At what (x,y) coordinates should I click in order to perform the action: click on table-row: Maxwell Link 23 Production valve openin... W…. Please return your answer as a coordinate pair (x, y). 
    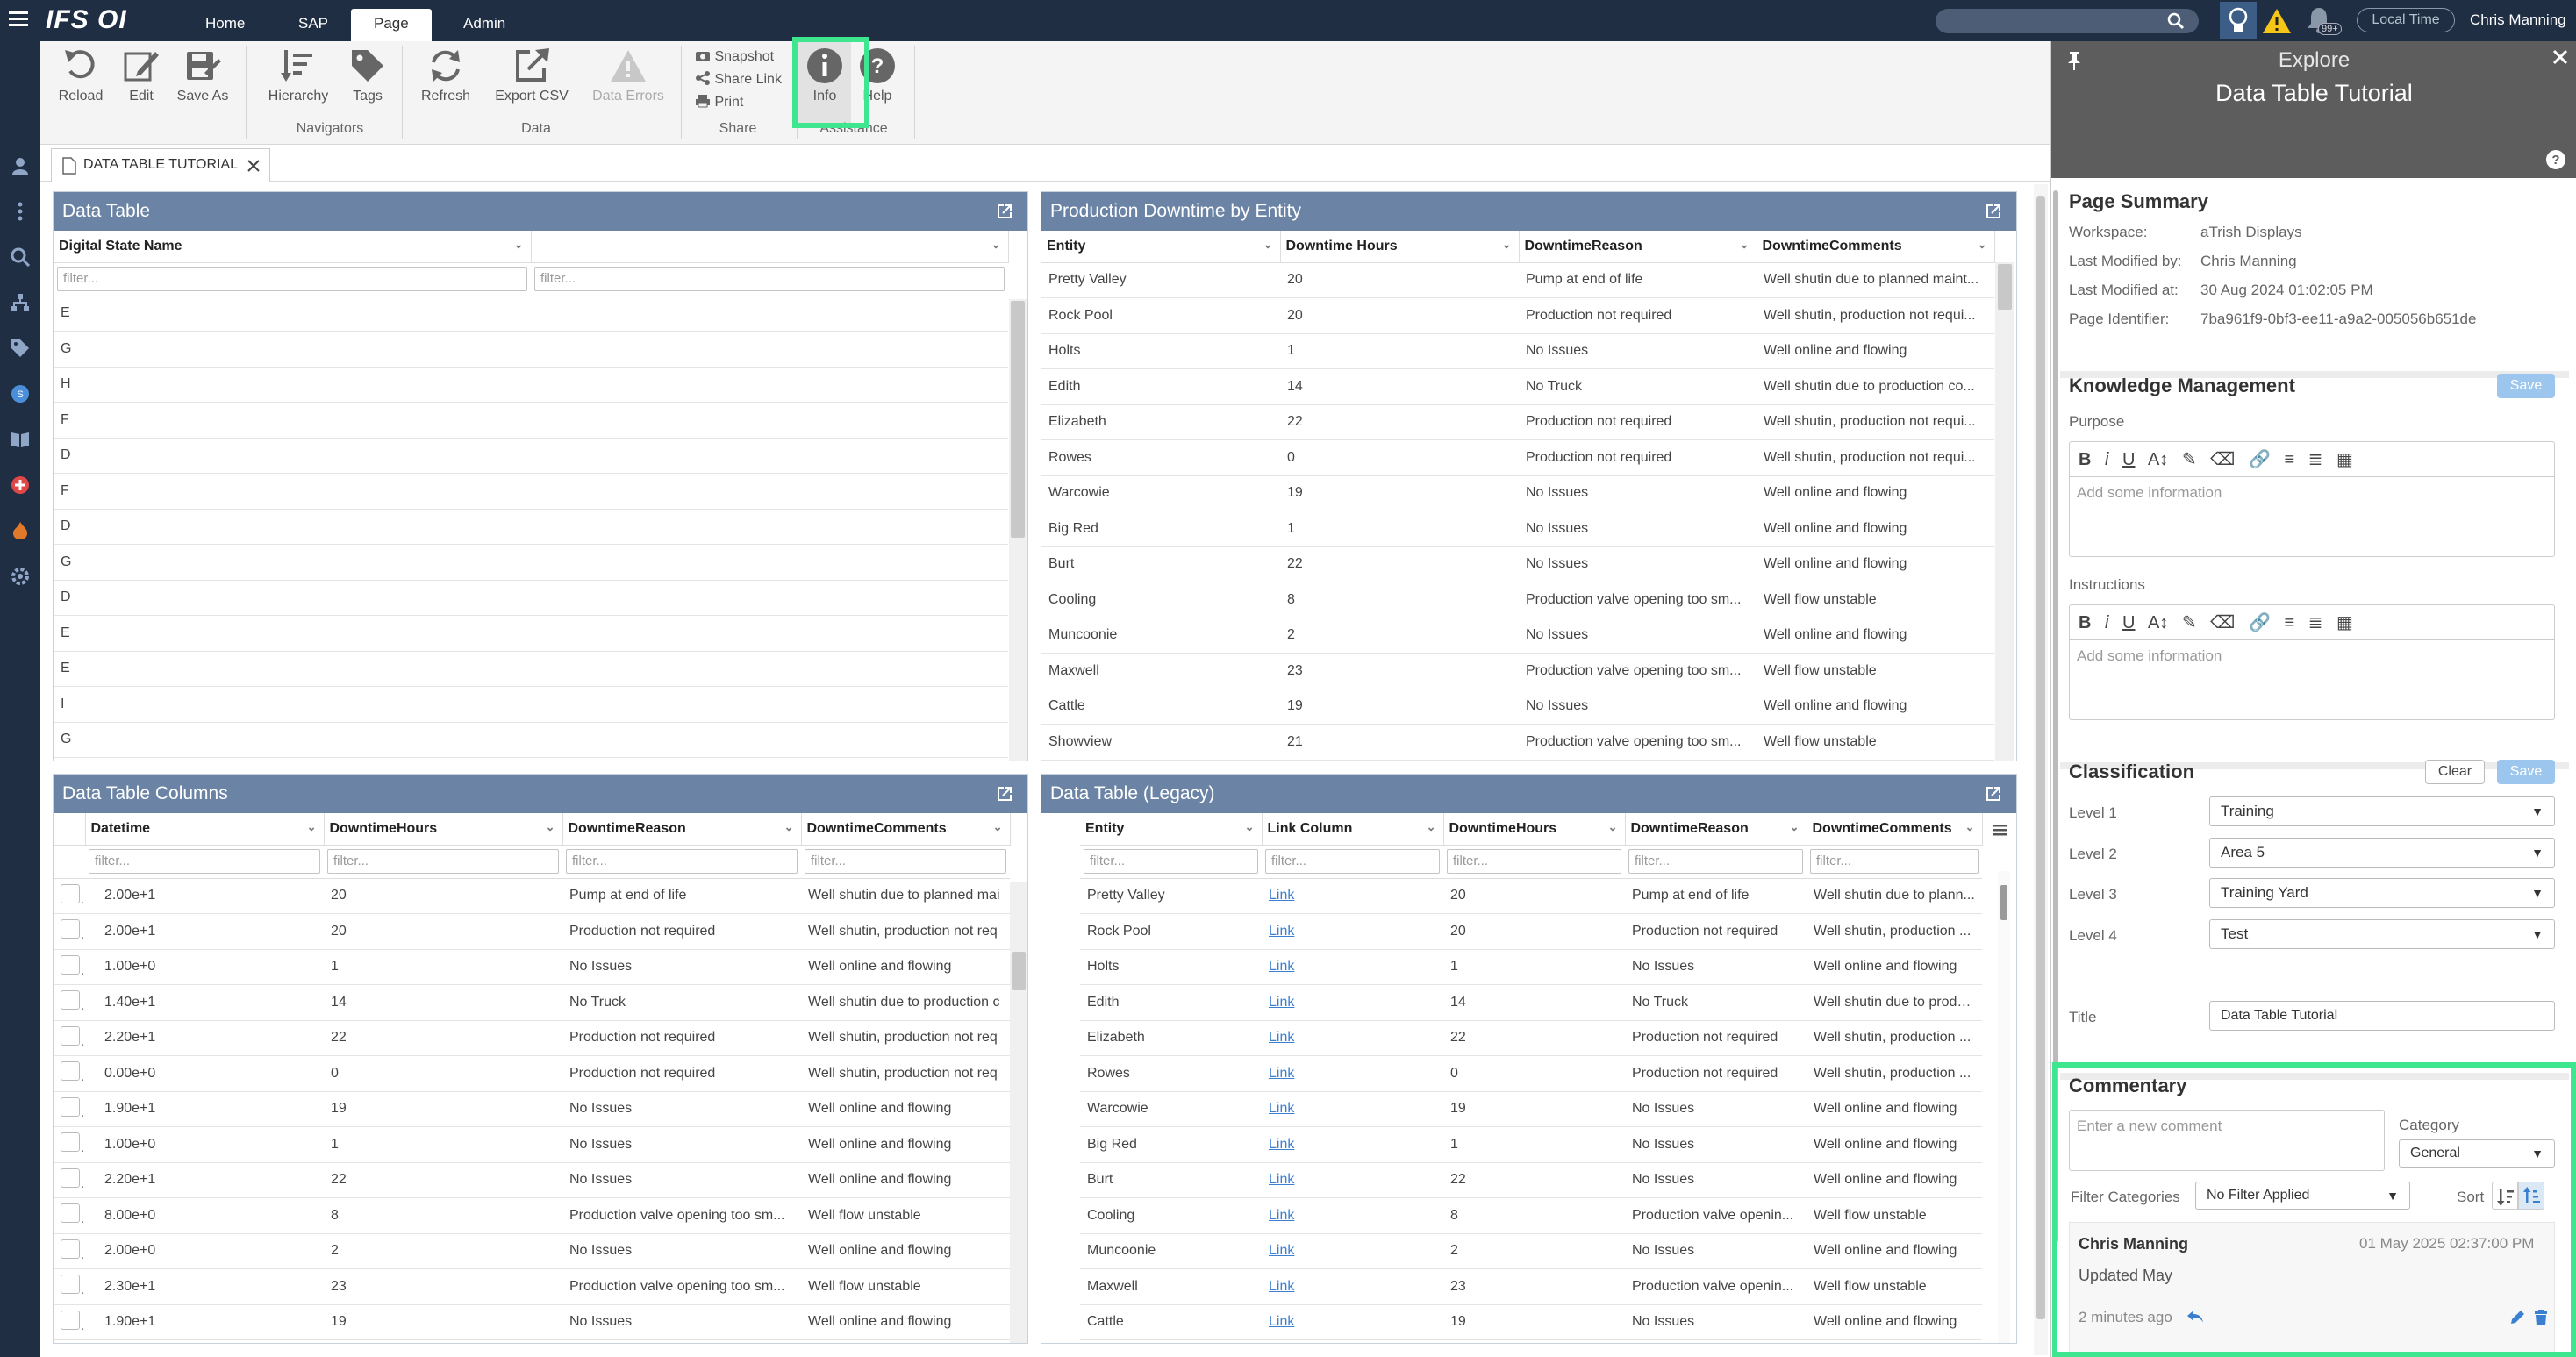
    Looking at the image, I should click on (1531, 1286).